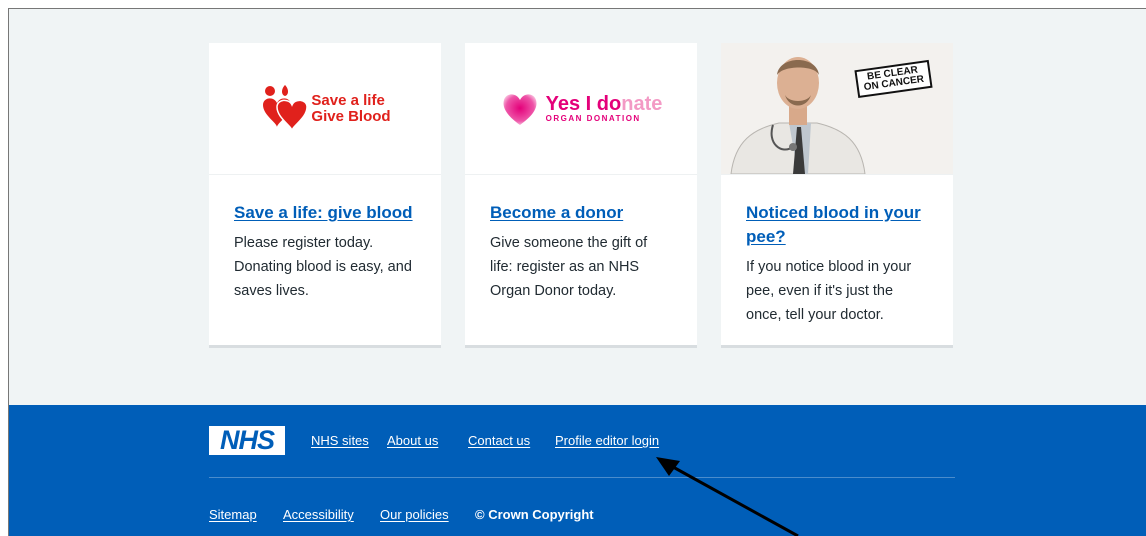 The width and height of the screenshot is (1146, 536). What do you see at coordinates (247, 440) in the screenshot?
I see `nhs-logo: NHS` at bounding box center [247, 440].